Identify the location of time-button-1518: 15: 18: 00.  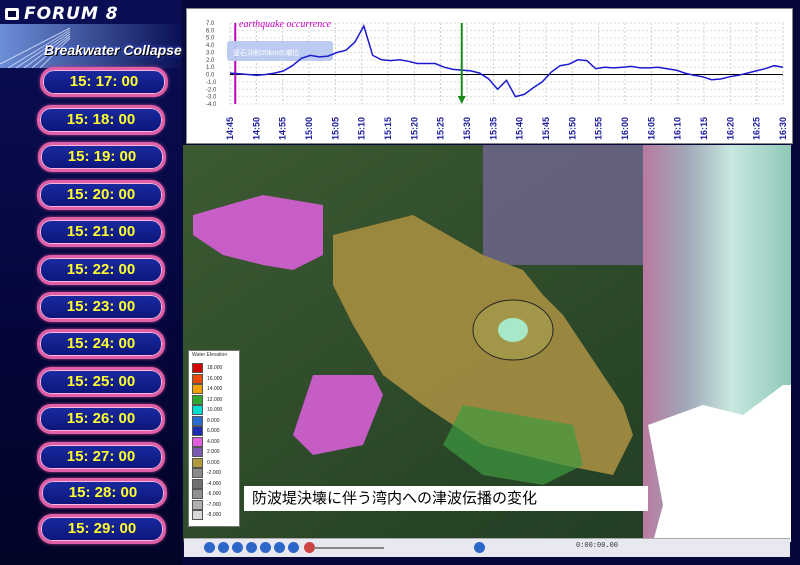
(101, 120).